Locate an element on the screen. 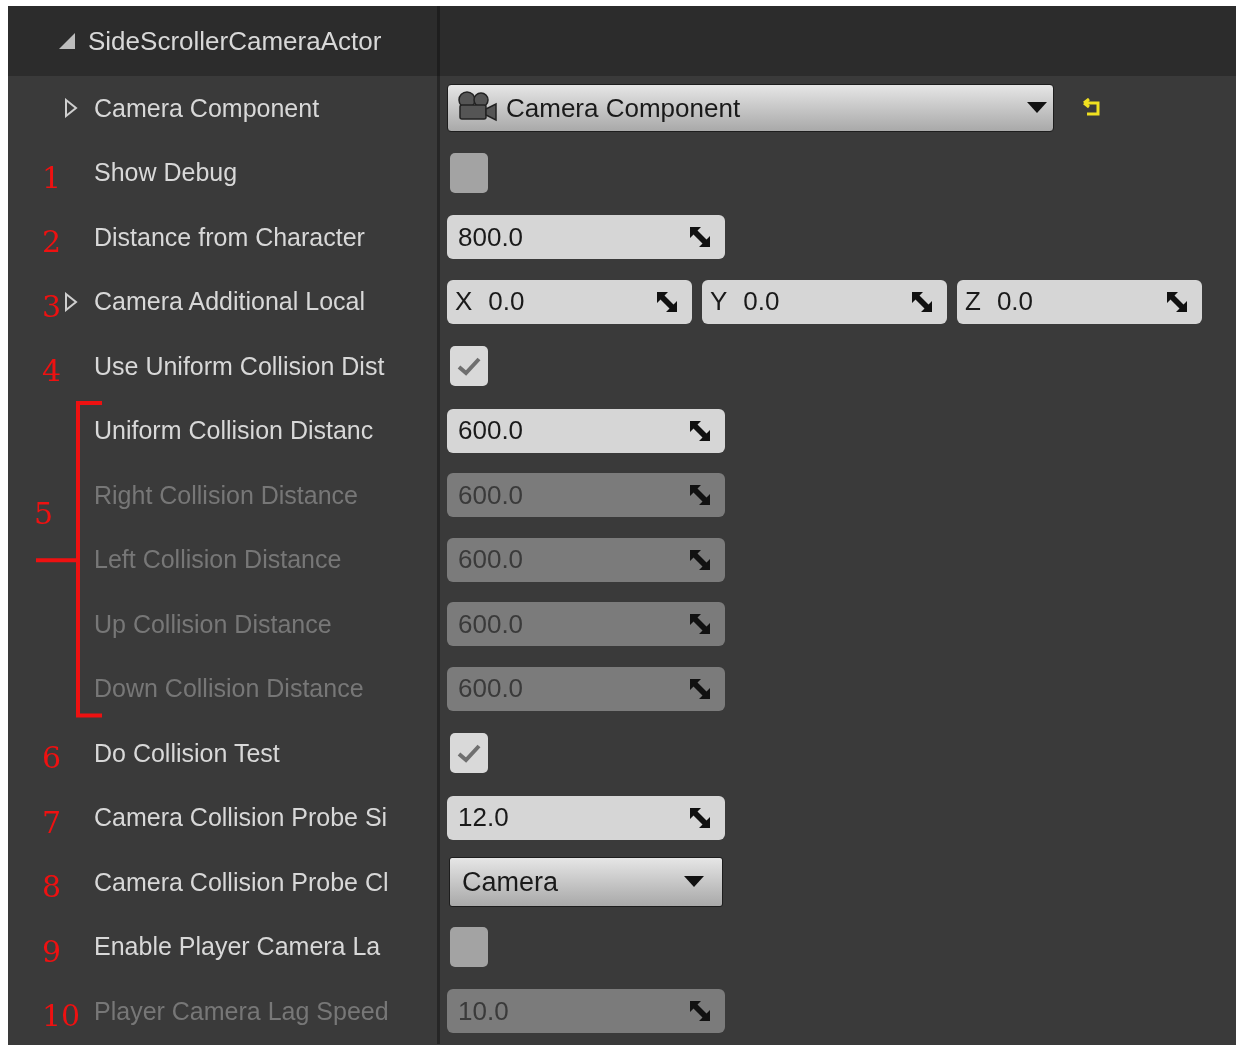  annotation-number: 5 is located at coordinates (44, 513).